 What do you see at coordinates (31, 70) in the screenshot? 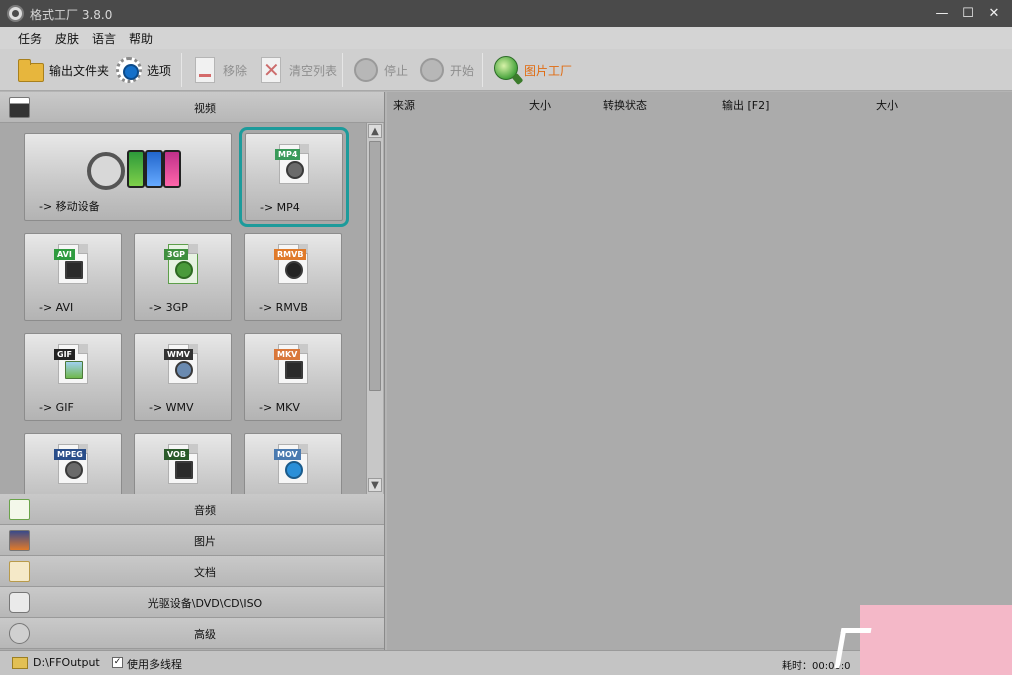
I see `folder-icon` at bounding box center [31, 70].